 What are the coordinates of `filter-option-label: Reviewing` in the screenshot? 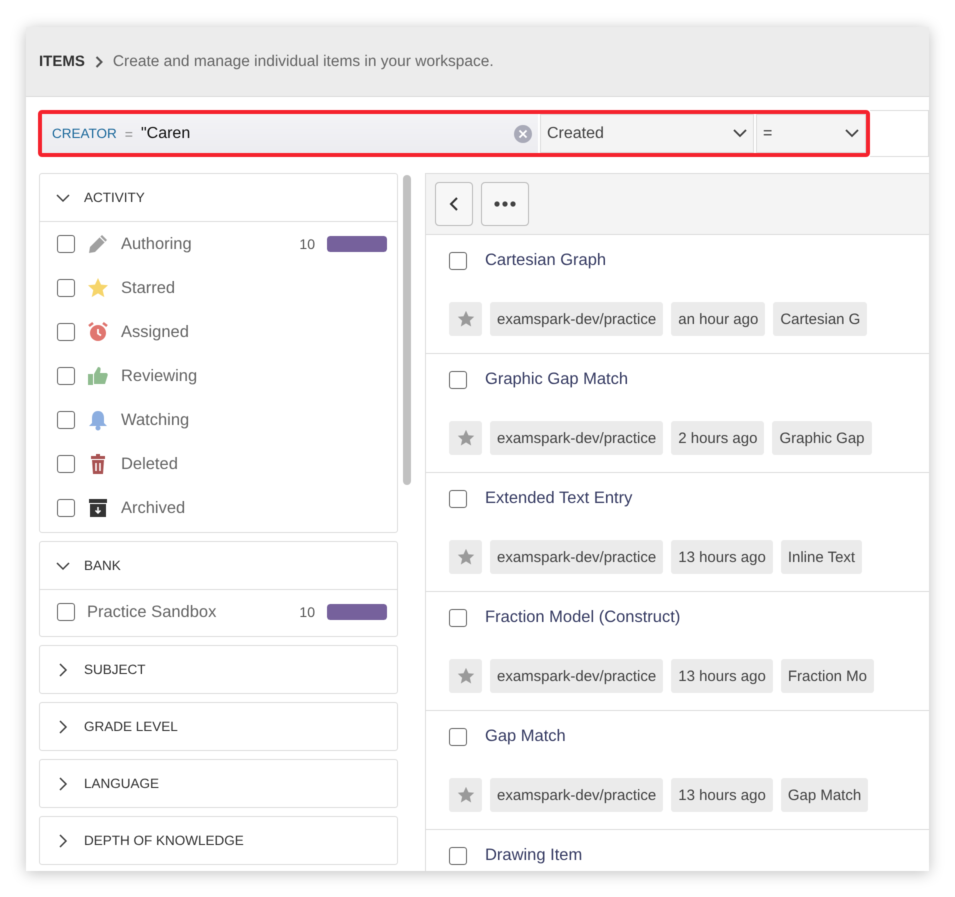 It's located at (254, 376).